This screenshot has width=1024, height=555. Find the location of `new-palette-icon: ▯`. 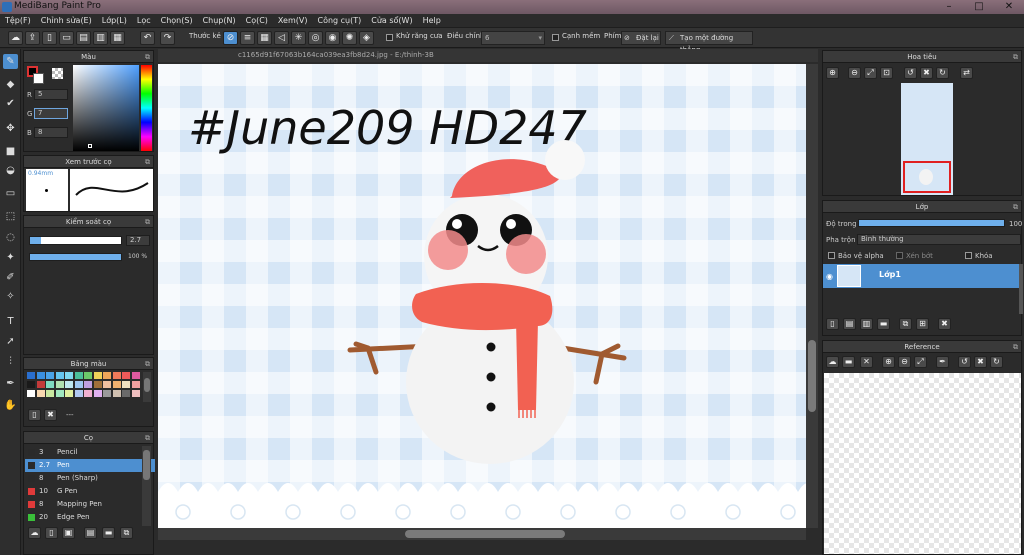

new-palette-icon: ▯ is located at coordinates (34, 415).